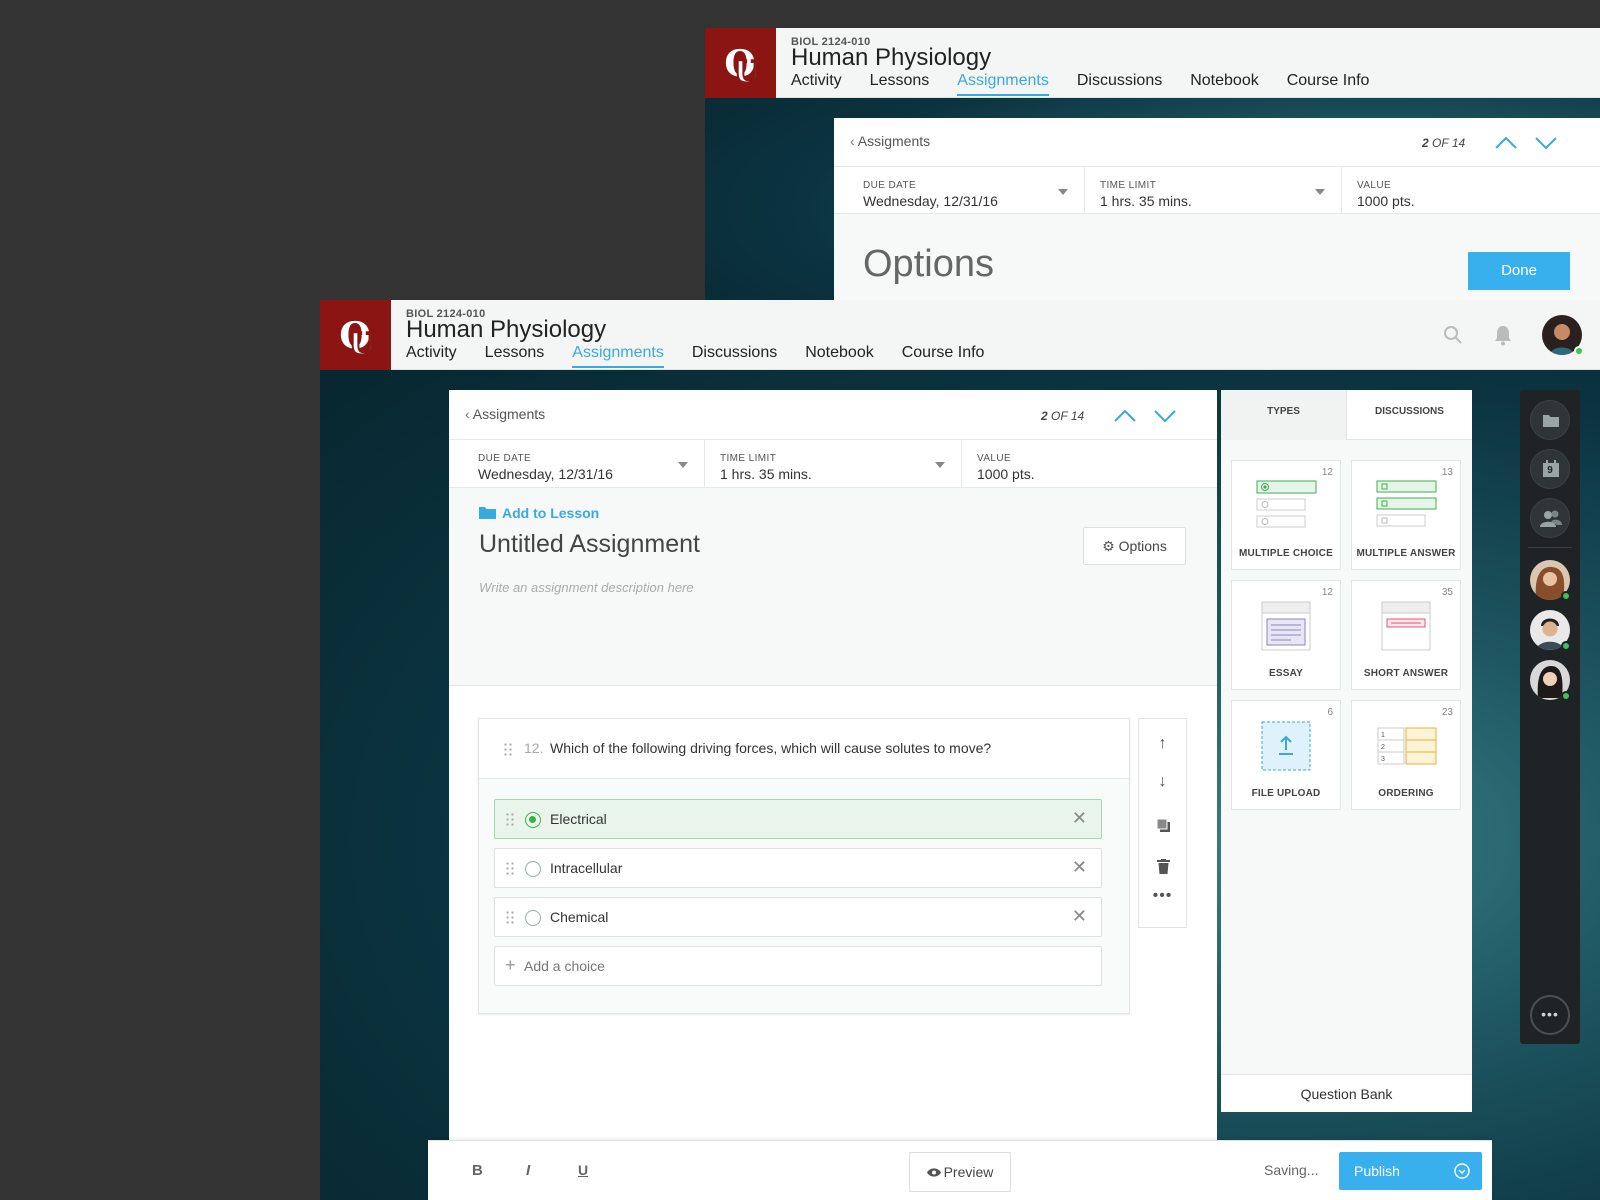 The width and height of the screenshot is (1600, 1200). What do you see at coordinates (1550, 420) in the screenshot?
I see `folder-rail-button` at bounding box center [1550, 420].